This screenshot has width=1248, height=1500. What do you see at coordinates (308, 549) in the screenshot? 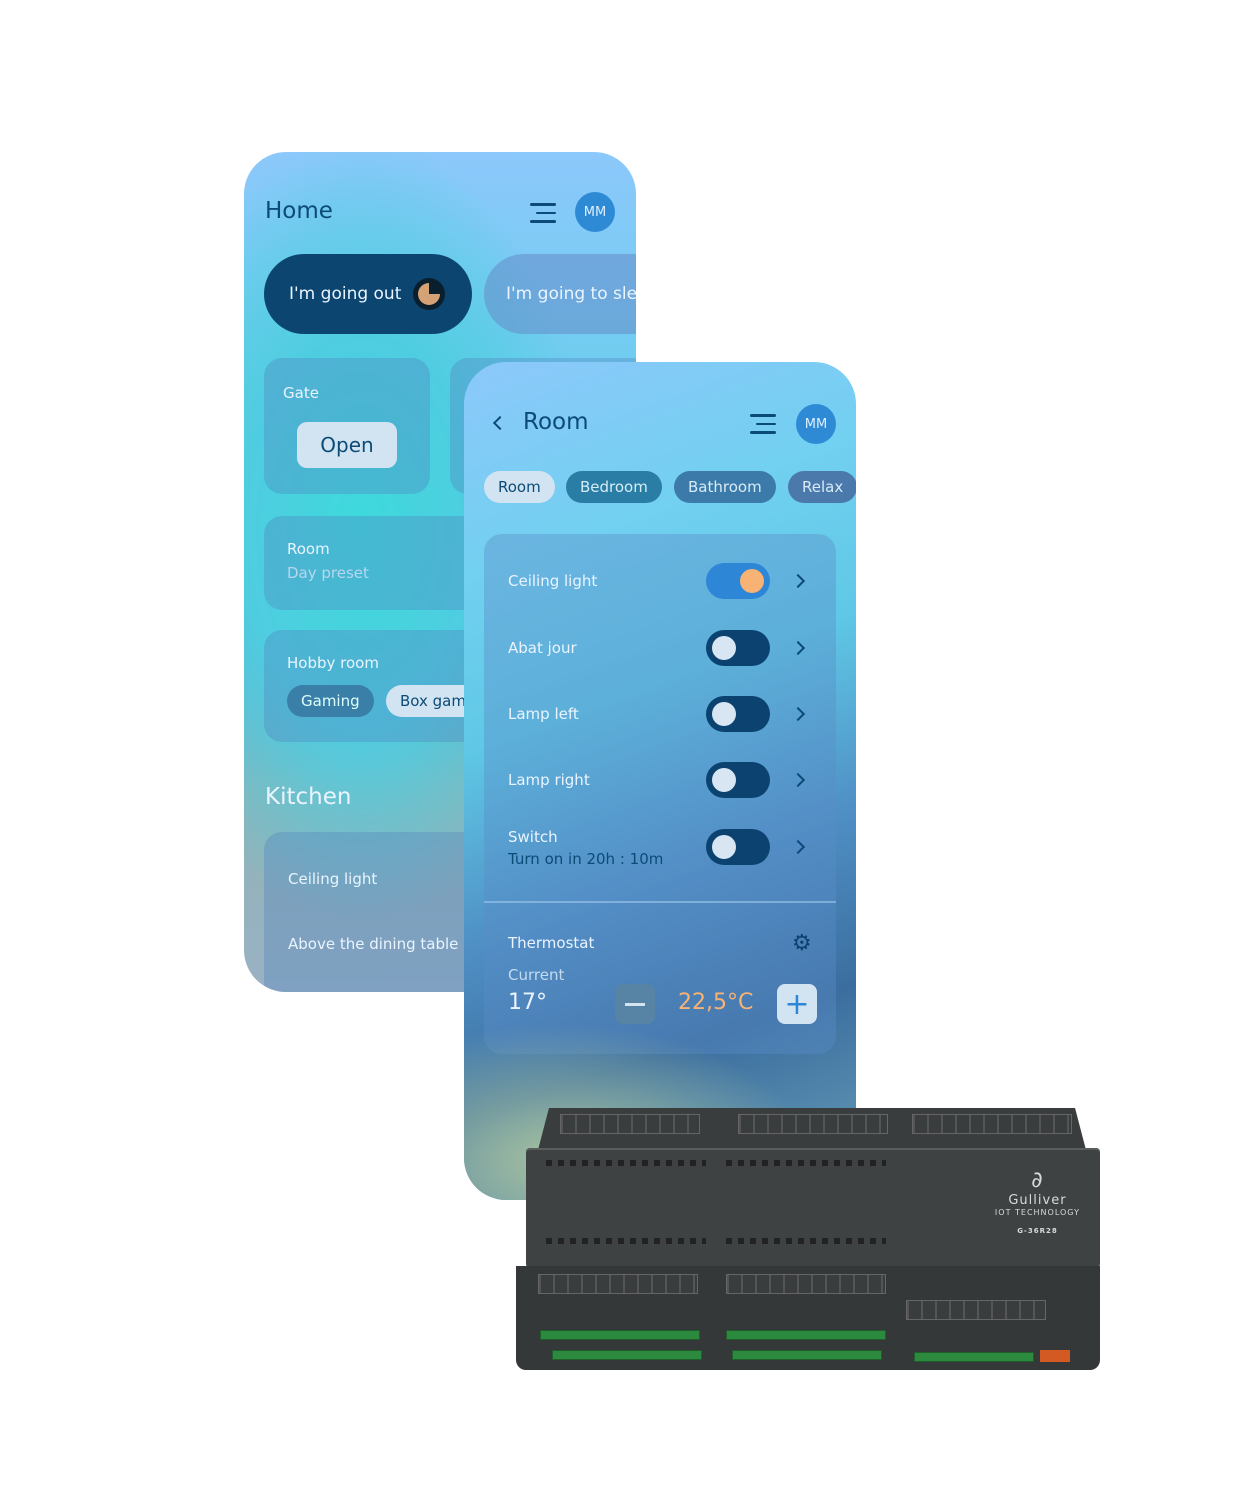
I see `room-card-title: Room` at bounding box center [308, 549].